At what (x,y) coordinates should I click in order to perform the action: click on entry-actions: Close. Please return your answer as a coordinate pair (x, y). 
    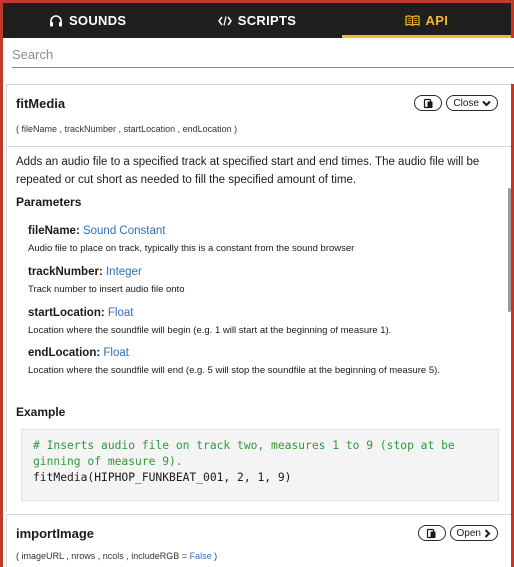
    Looking at the image, I should click on (456, 103).